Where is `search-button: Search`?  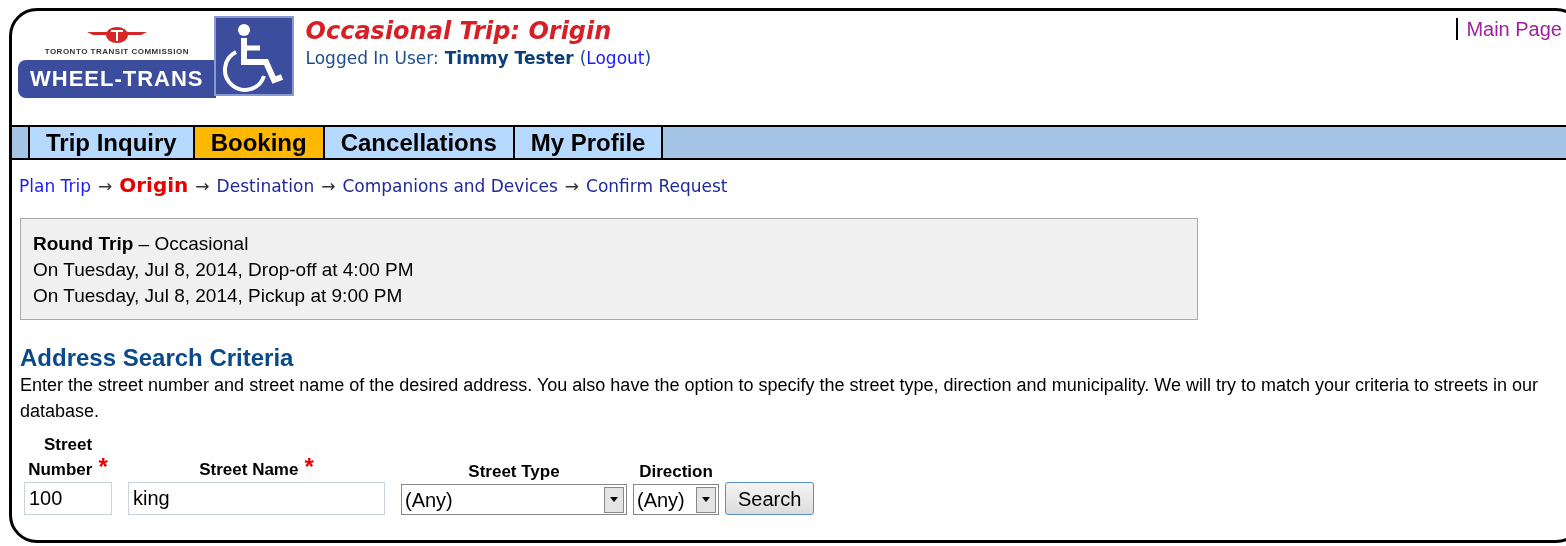
search-button: Search is located at coordinates (770, 498).